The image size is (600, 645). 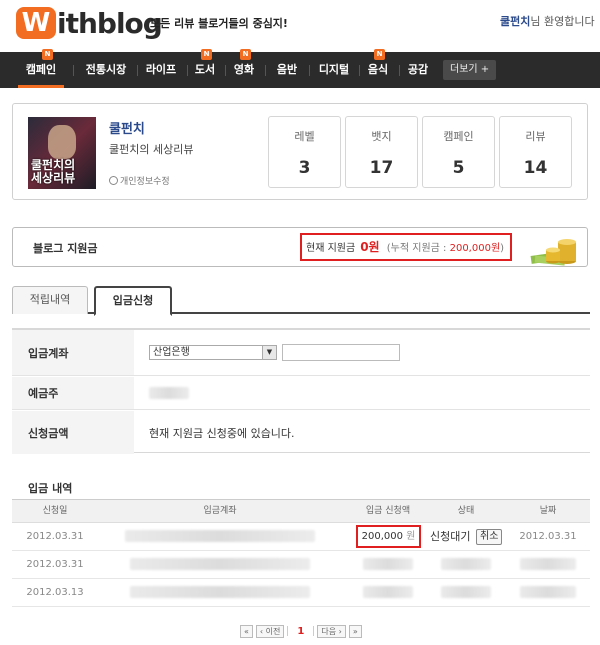 I want to click on request-label: 신청금액, so click(x=73, y=432).